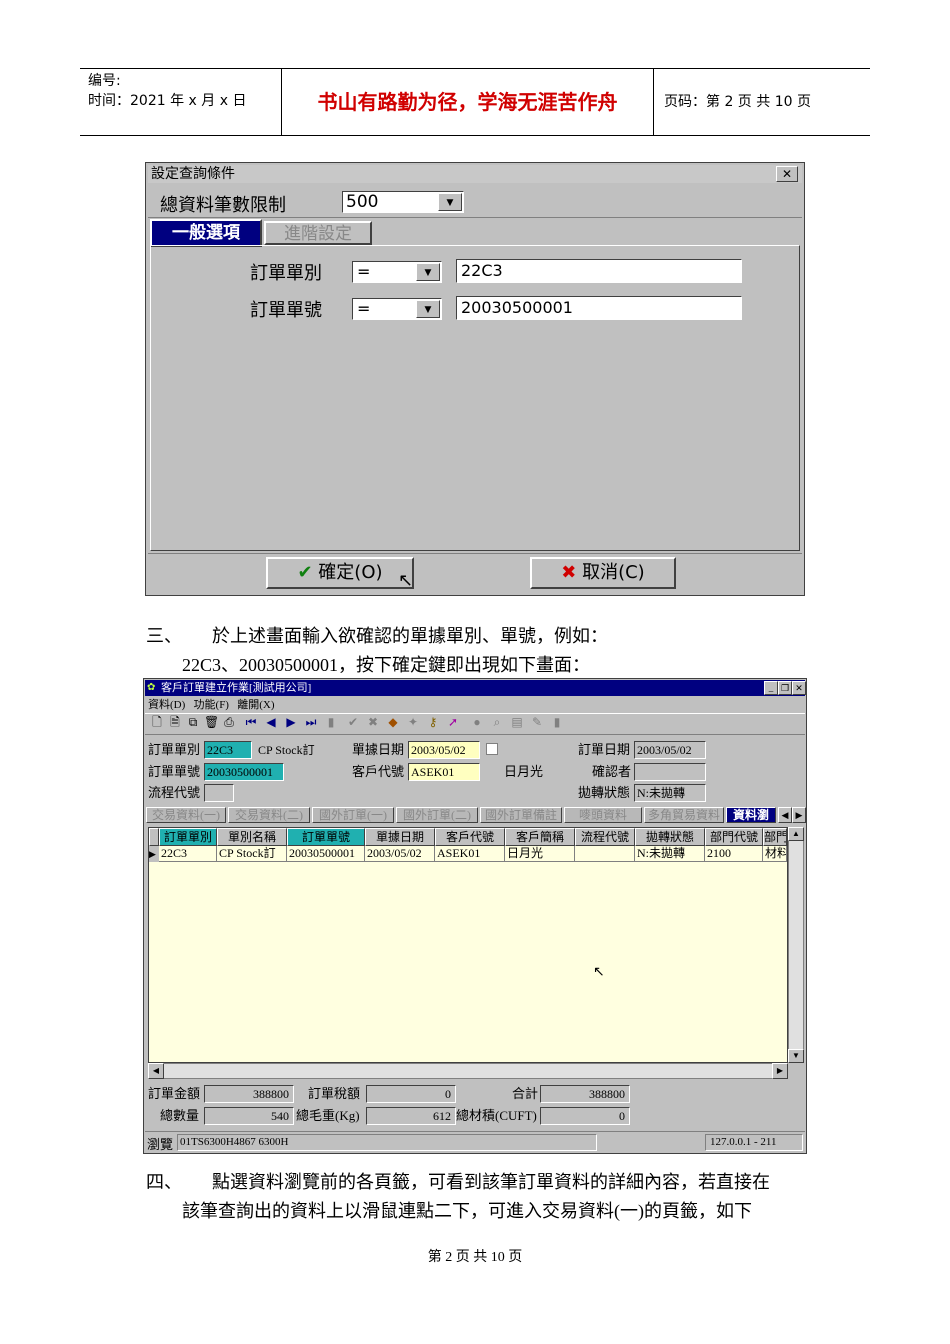  I want to click on flow-field, so click(219, 793).